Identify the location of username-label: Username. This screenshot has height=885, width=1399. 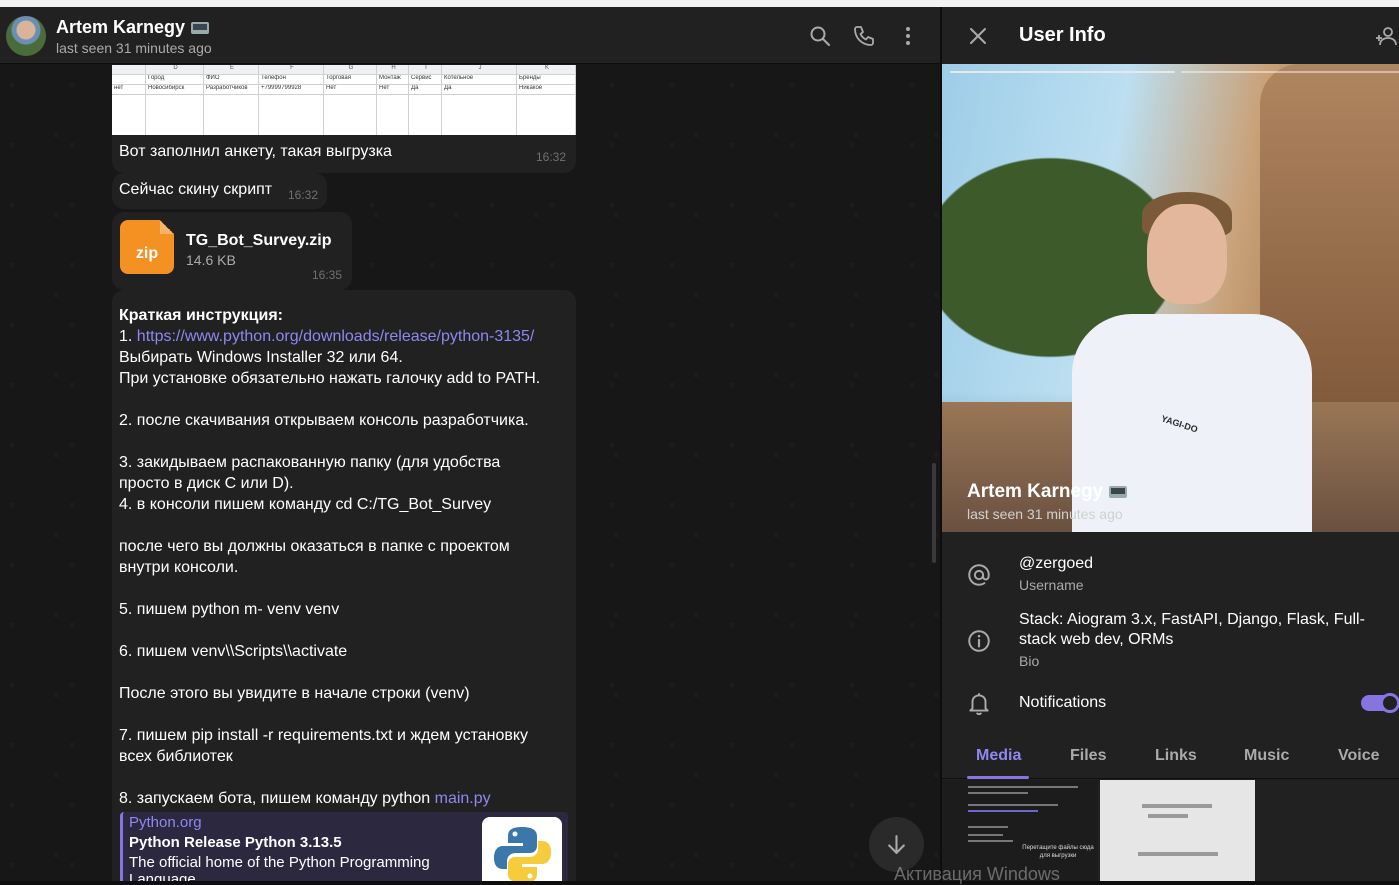
(1051, 585).